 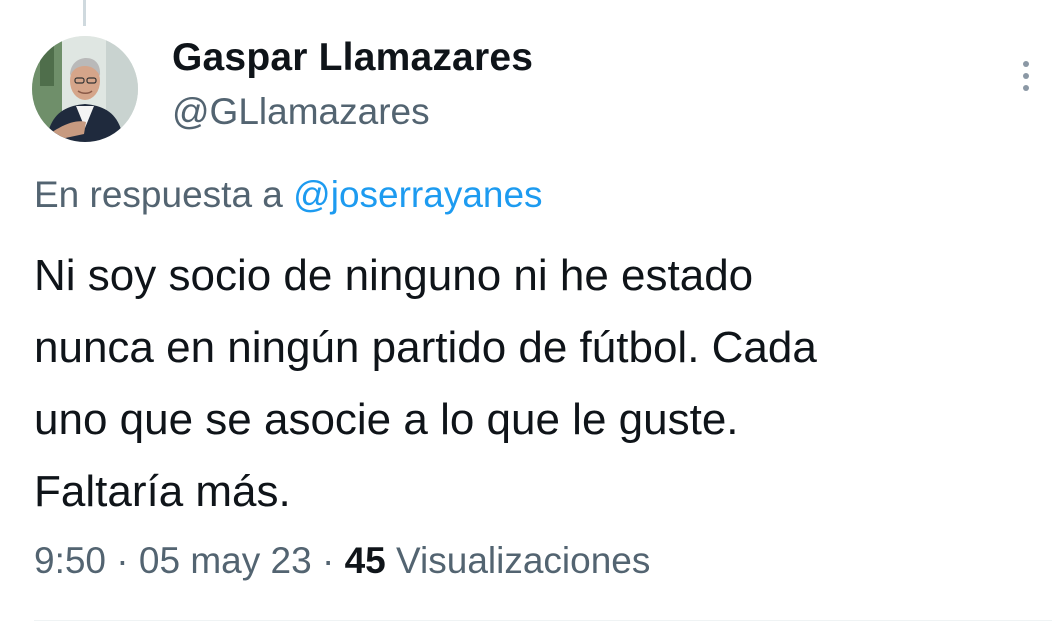 I want to click on avatar, so click(x=85, y=89).